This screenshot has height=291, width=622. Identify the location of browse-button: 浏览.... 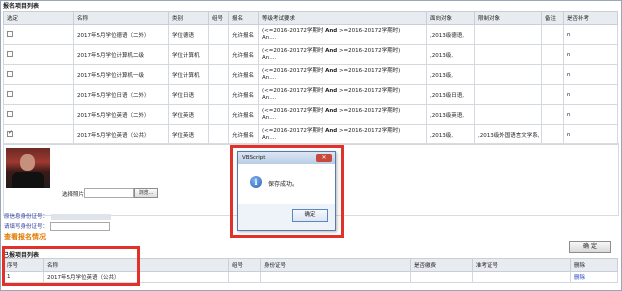
(146, 193).